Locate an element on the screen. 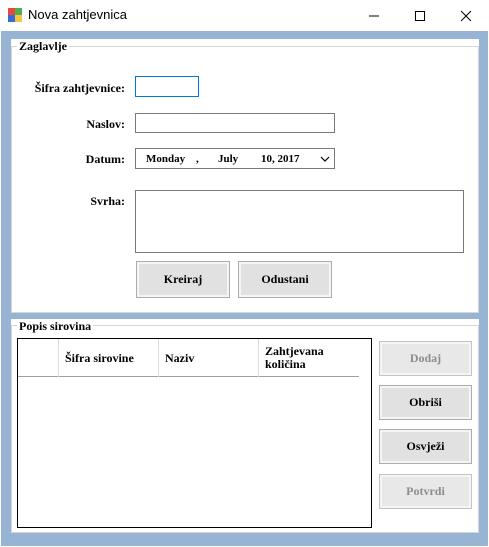 The width and height of the screenshot is (489, 547). maximize-button is located at coordinates (420, 15).